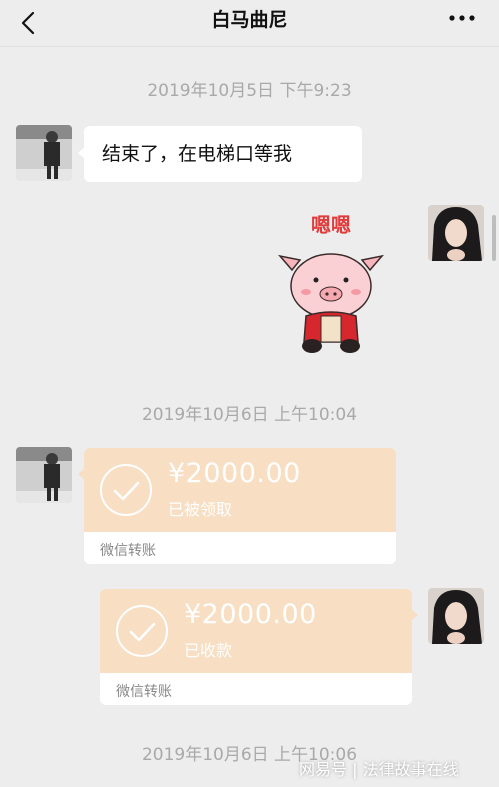  Describe the element at coordinates (200, 509) in the screenshot. I see `transfer-status: 已被领取` at that location.